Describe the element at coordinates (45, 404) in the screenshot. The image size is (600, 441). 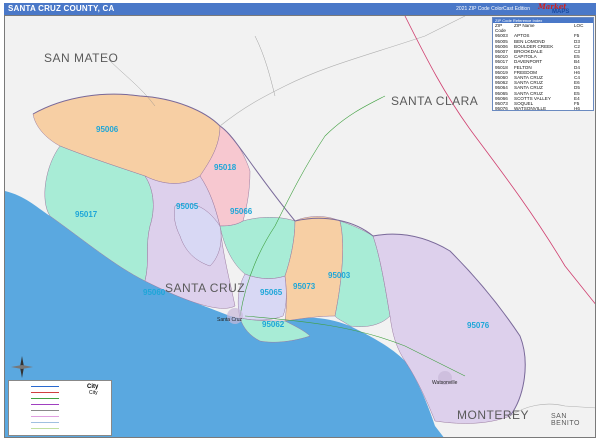
I see `legend-line-county-highway` at that location.